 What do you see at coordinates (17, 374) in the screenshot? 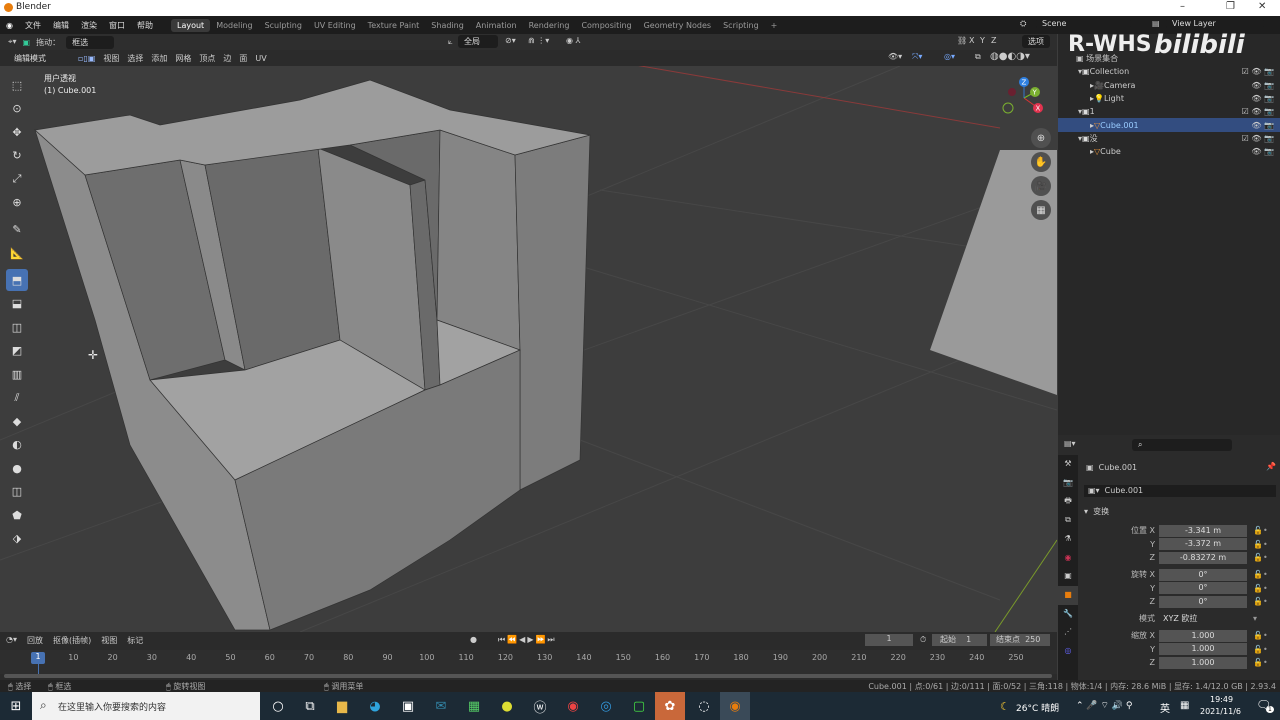
I see `tool-loop-cut-icon: ▥` at bounding box center [17, 374].